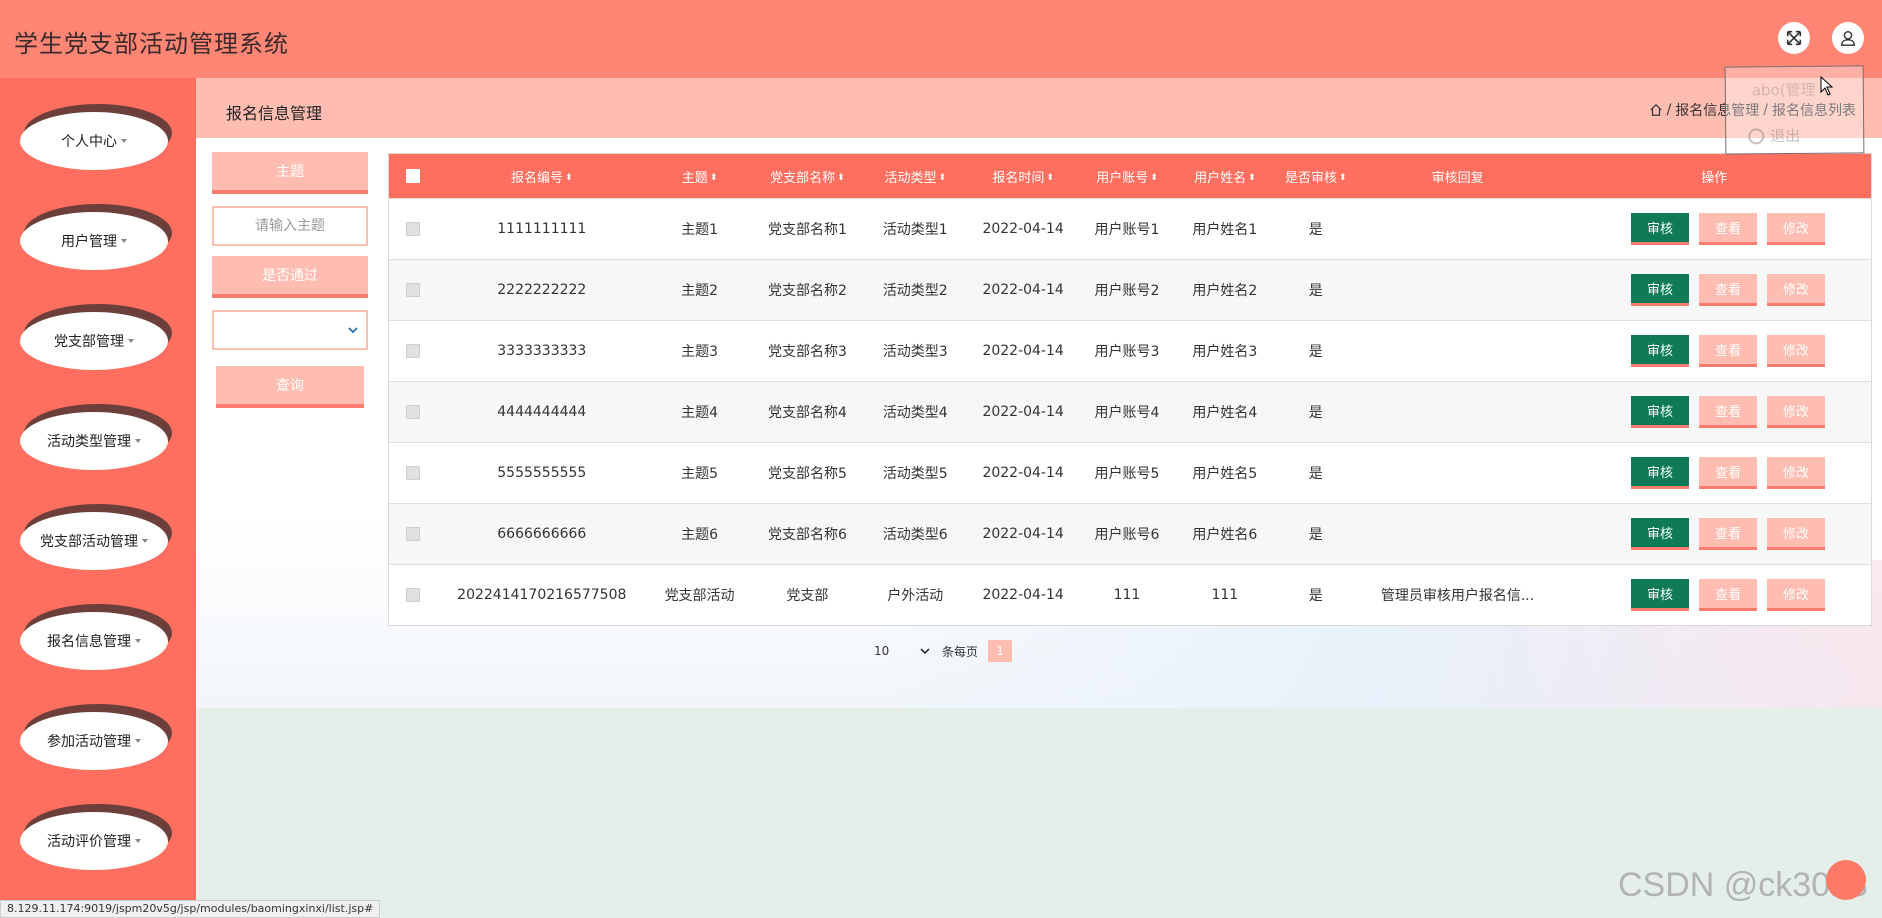 The image size is (1882, 918). I want to click on col-header: 用户姓名 ⬍, so click(1225, 176).